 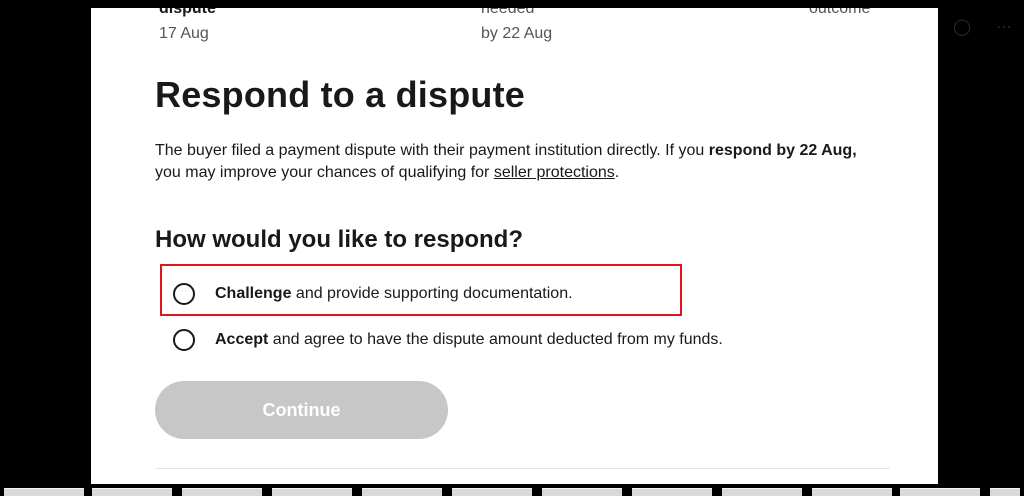 What do you see at coordinates (782, 150) in the screenshot?
I see `description-deadline: respond by 22 Aug,` at bounding box center [782, 150].